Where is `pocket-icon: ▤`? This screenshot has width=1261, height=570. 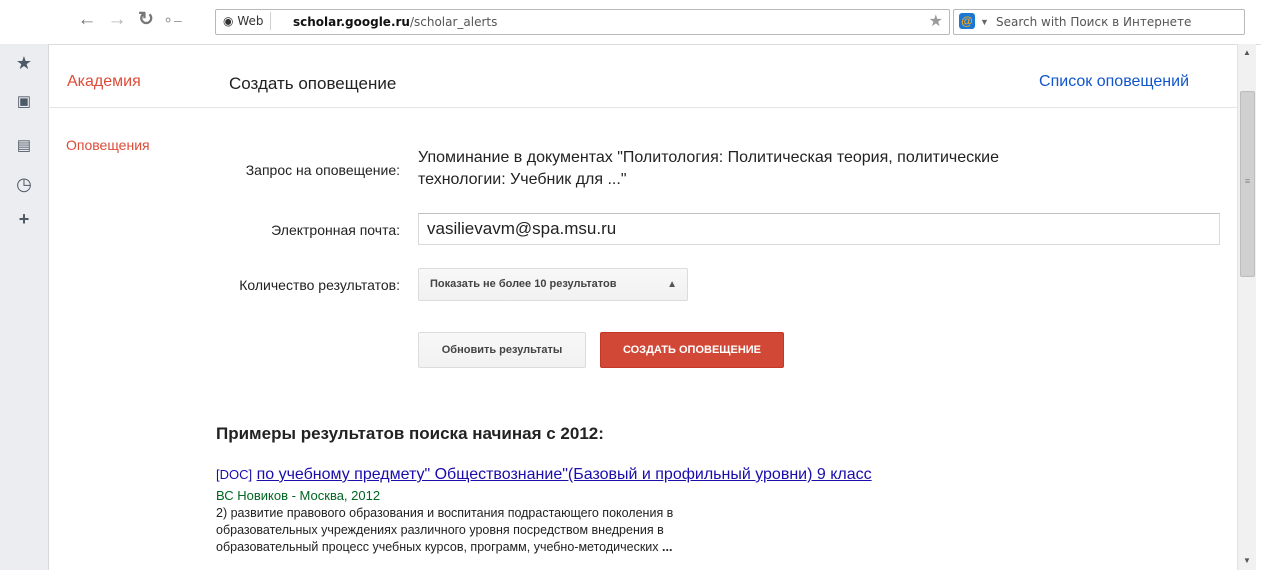 pocket-icon: ▤ is located at coordinates (24, 146).